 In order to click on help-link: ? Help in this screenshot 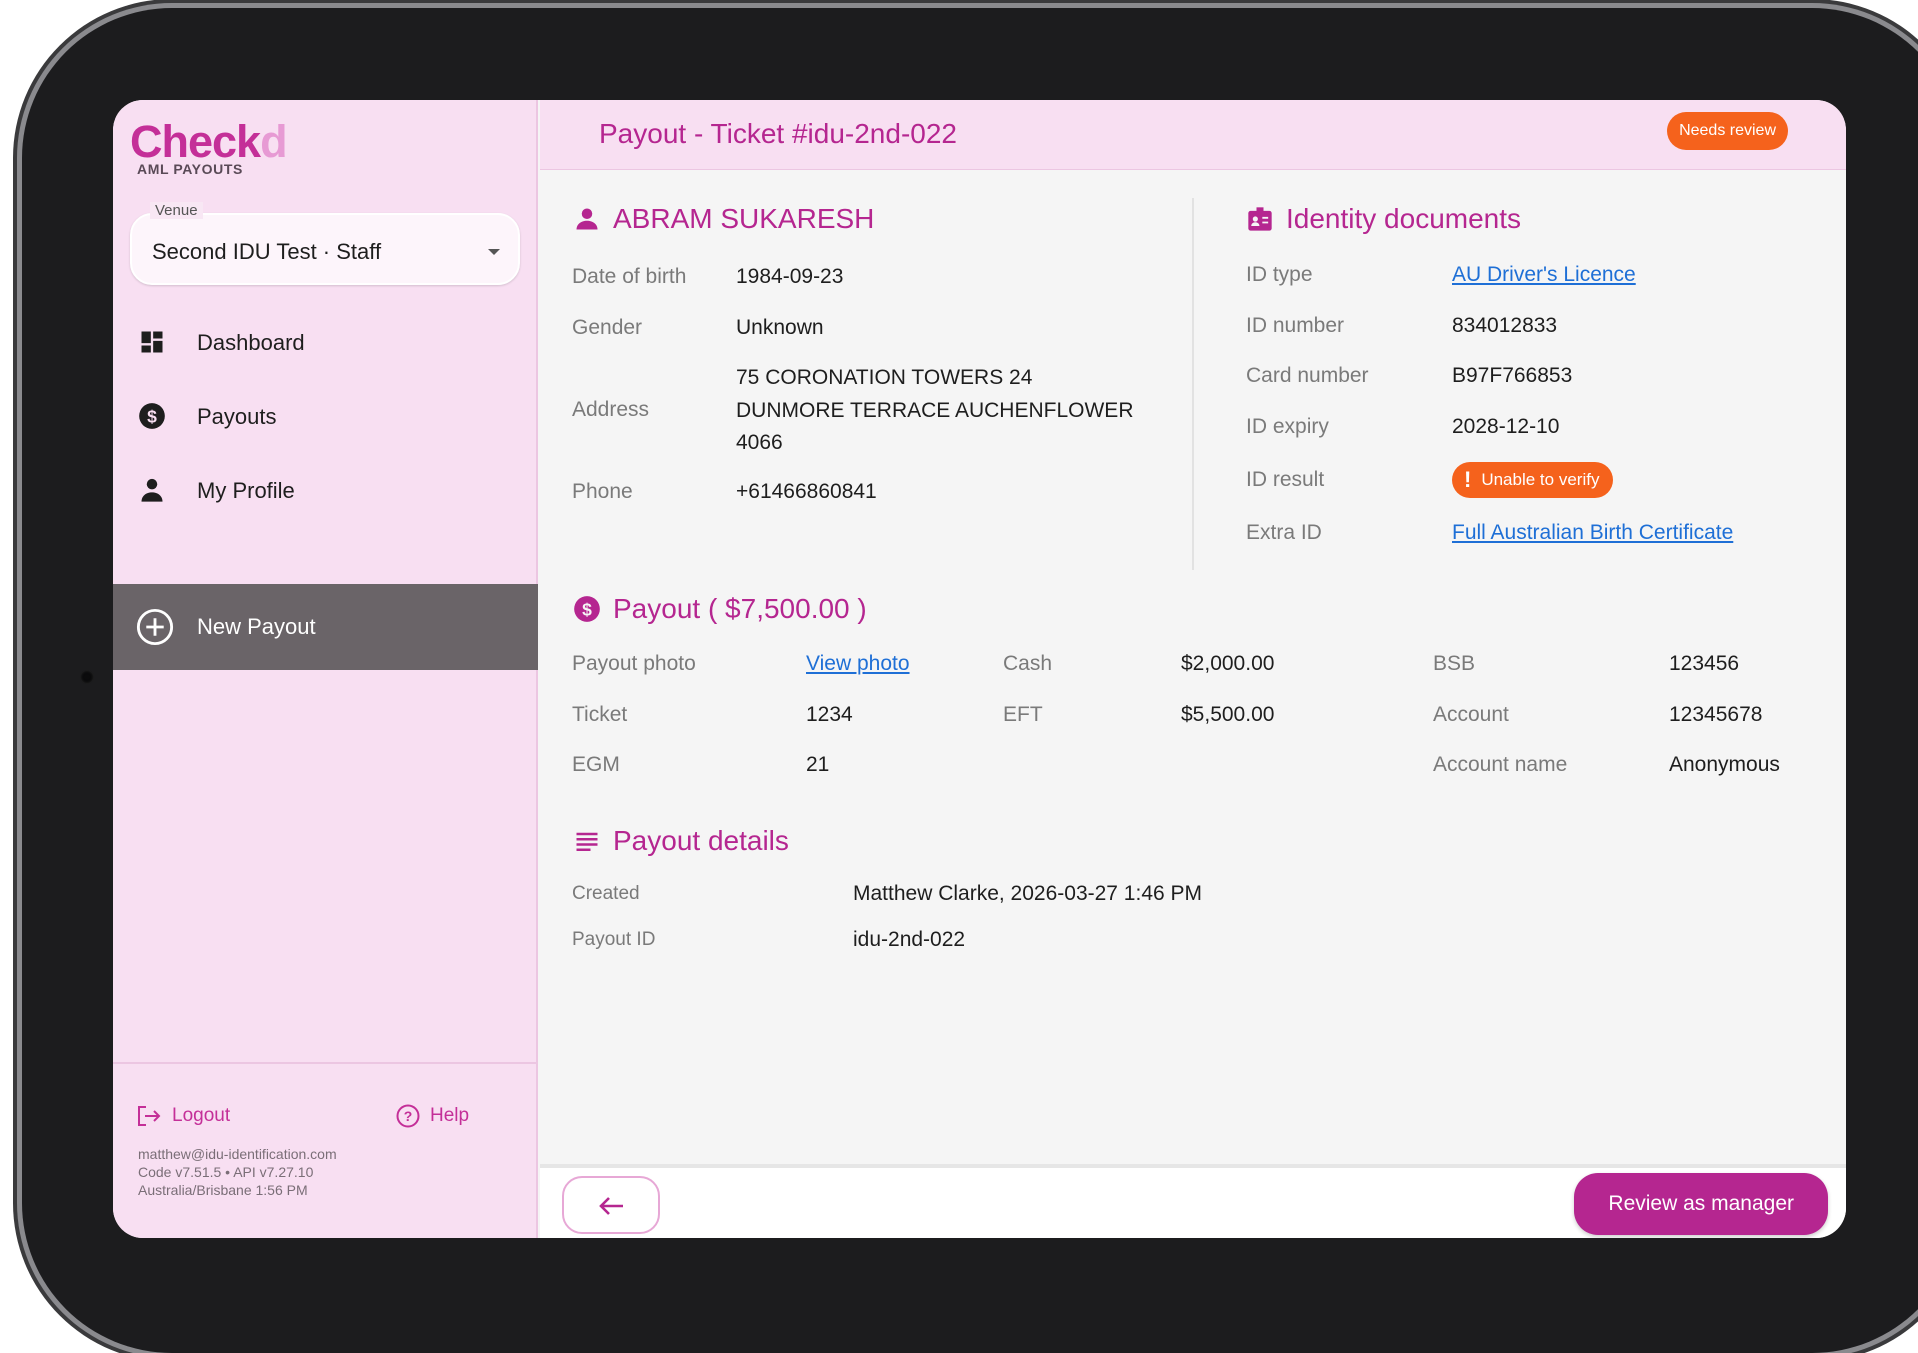, I will do `click(432, 1116)`.